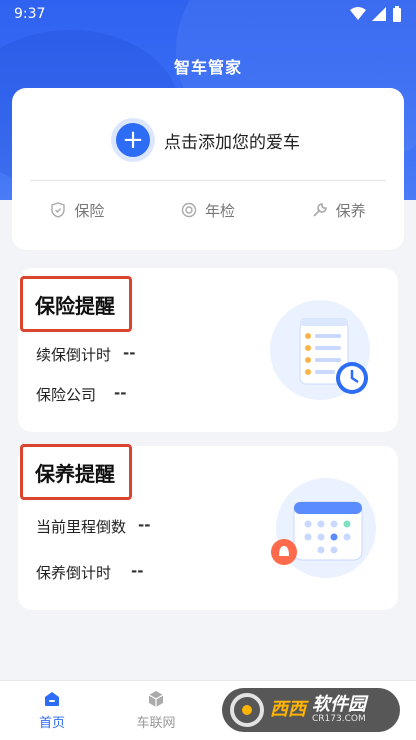  I want to click on status-time: 9:37, so click(30, 14).